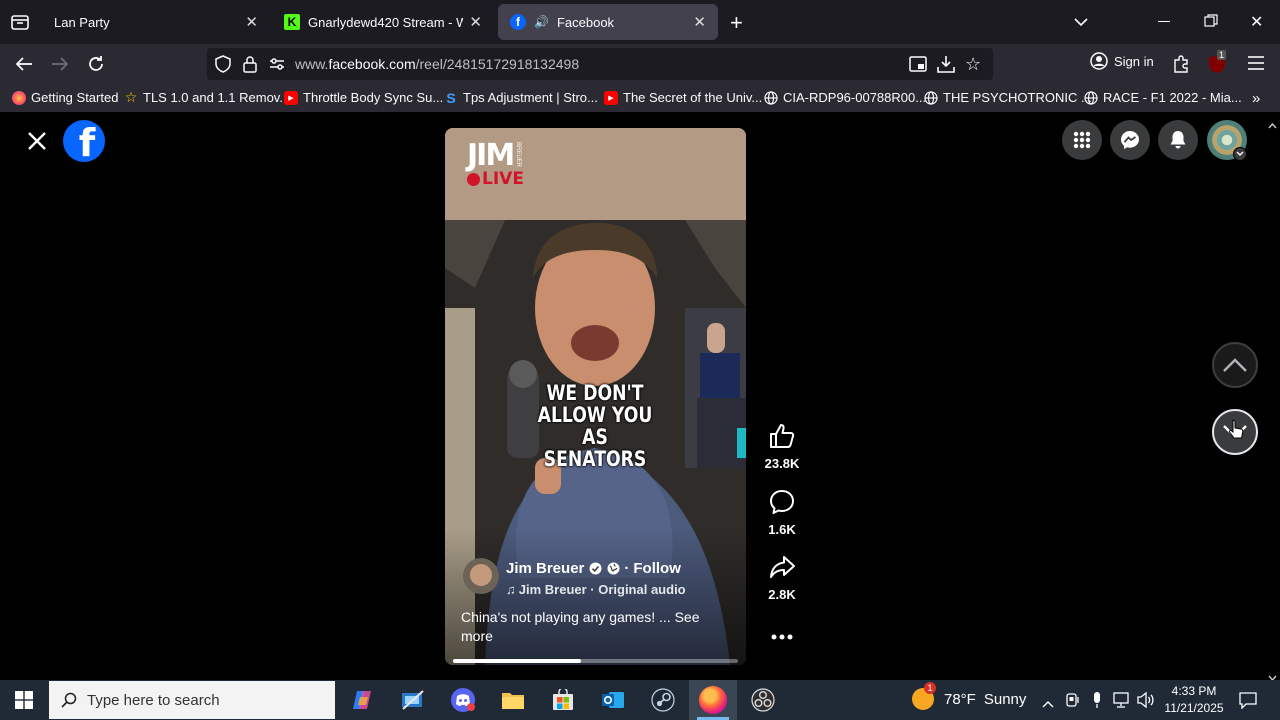 This screenshot has height=720, width=1280. I want to click on like-button: 23.8K, so click(782, 446).